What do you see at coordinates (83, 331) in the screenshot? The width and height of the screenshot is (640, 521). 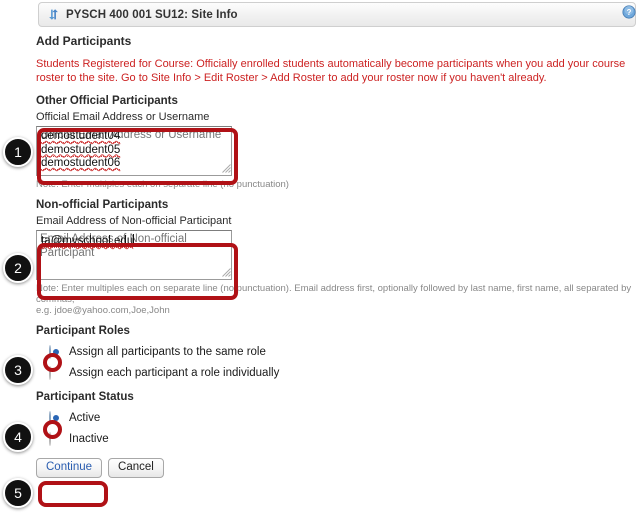 I see `participant-roles-heading: Participant Roles` at bounding box center [83, 331].